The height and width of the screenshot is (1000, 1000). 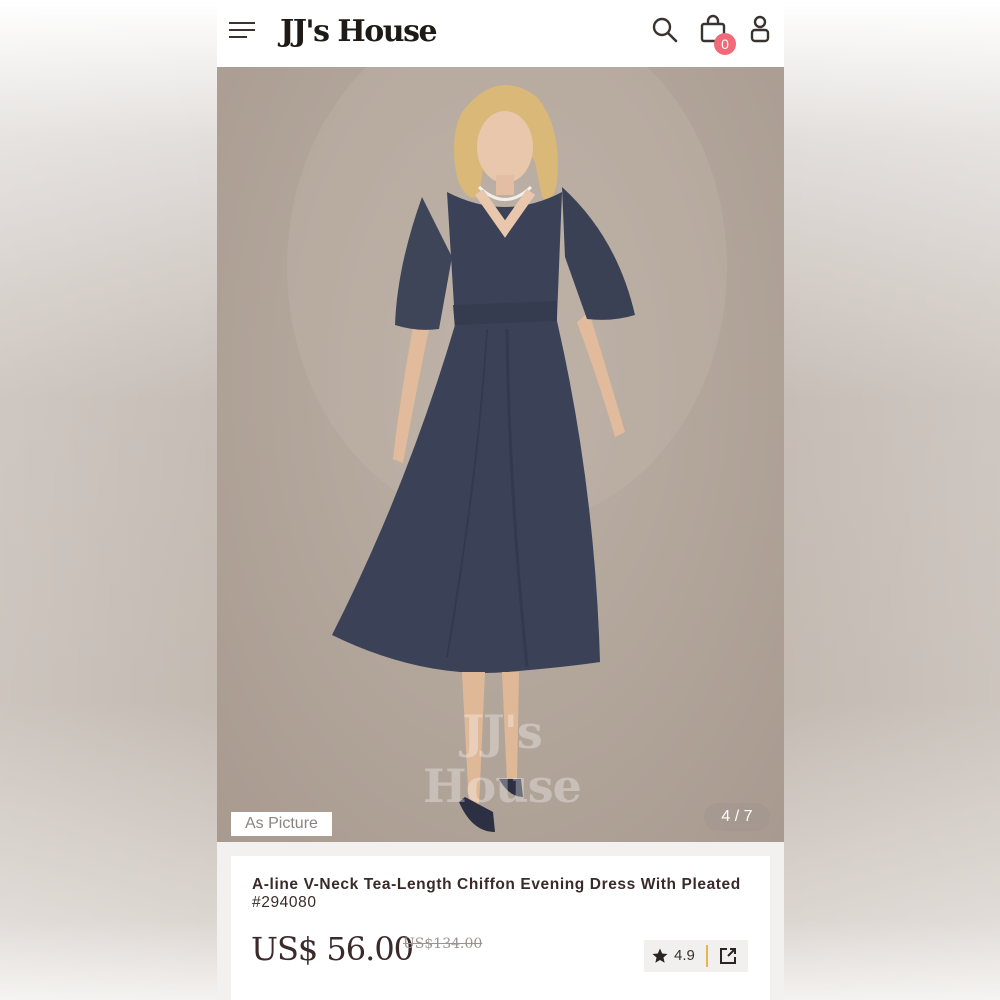 What do you see at coordinates (500, 33) in the screenshot?
I see `site-header: JJ's House 0` at bounding box center [500, 33].